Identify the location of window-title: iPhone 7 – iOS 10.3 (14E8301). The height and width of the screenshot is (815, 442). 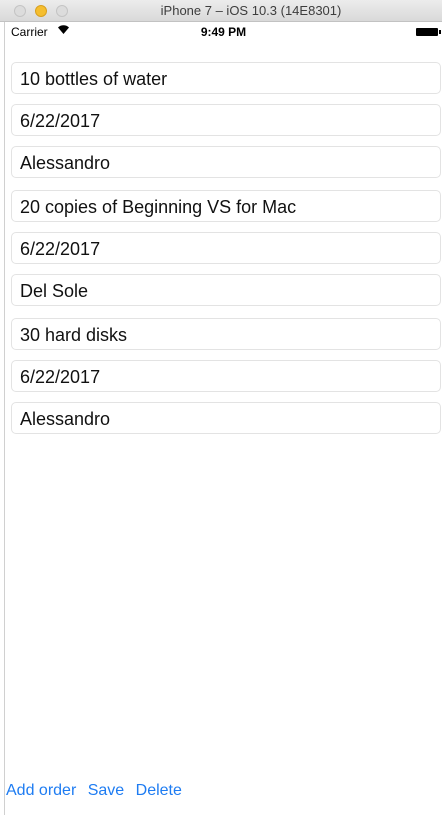
(251, 10).